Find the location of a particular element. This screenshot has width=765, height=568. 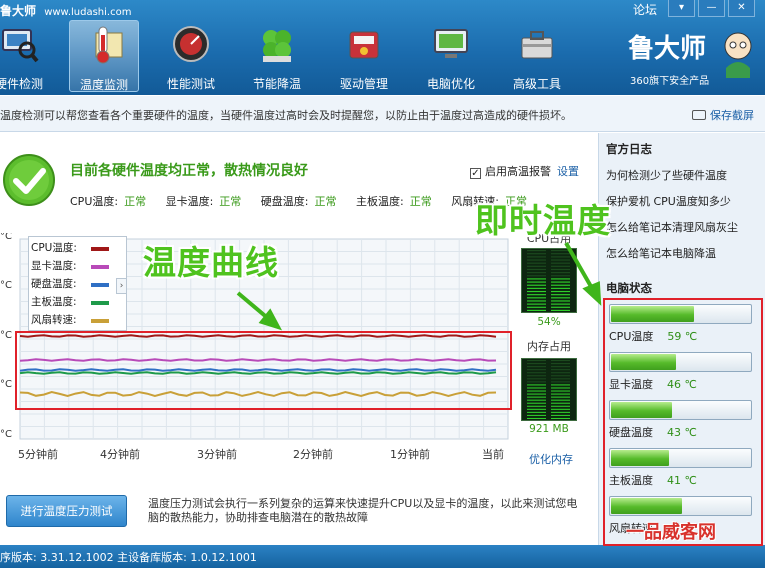

annotation-arrows is located at coordinates (419, 286).